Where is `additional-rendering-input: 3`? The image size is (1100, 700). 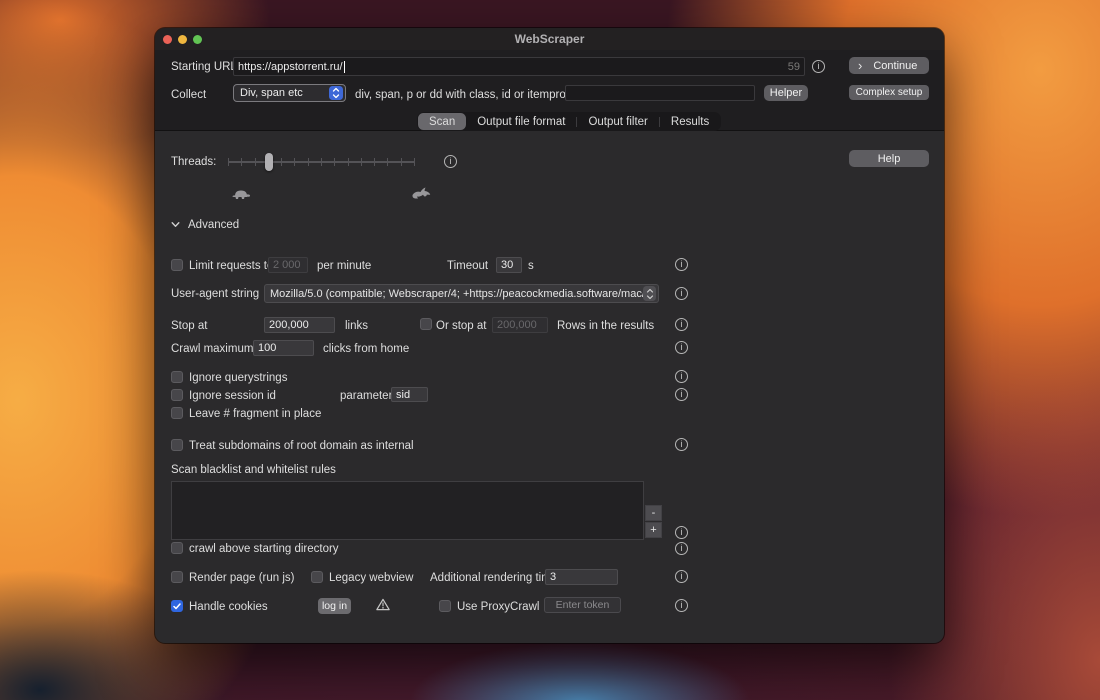 additional-rendering-input: 3 is located at coordinates (581, 577).